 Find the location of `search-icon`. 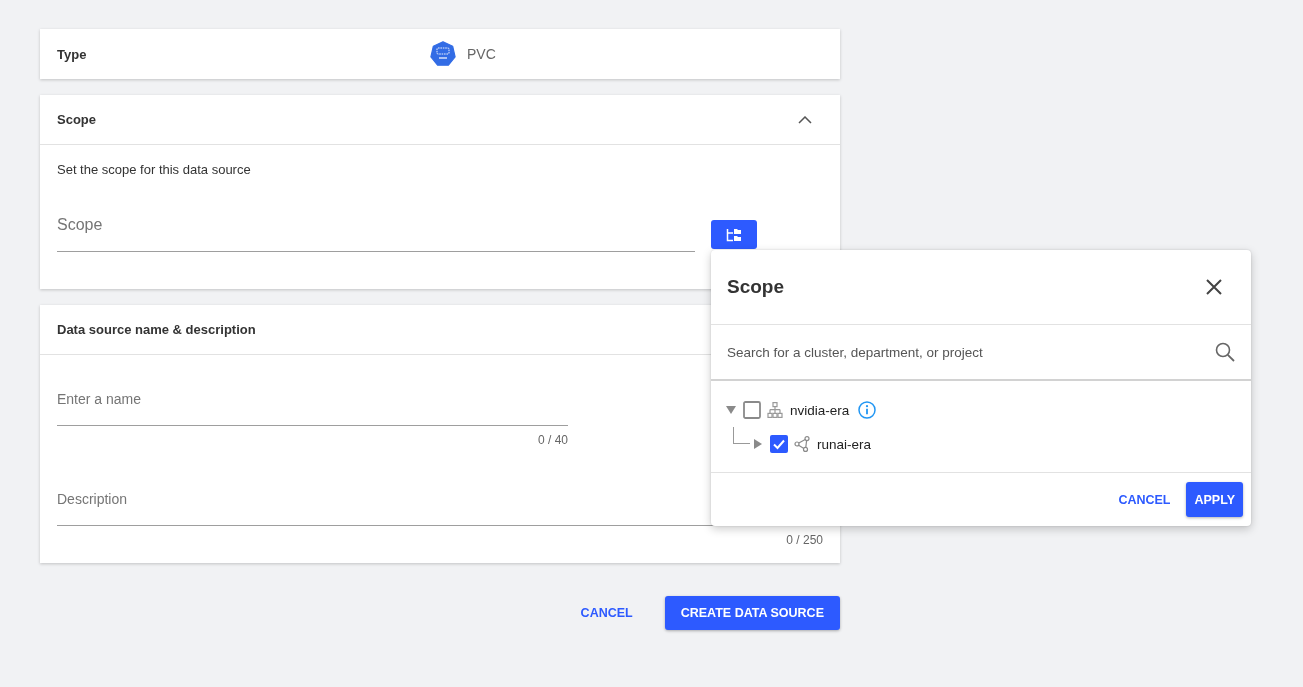

search-icon is located at coordinates (1225, 352).